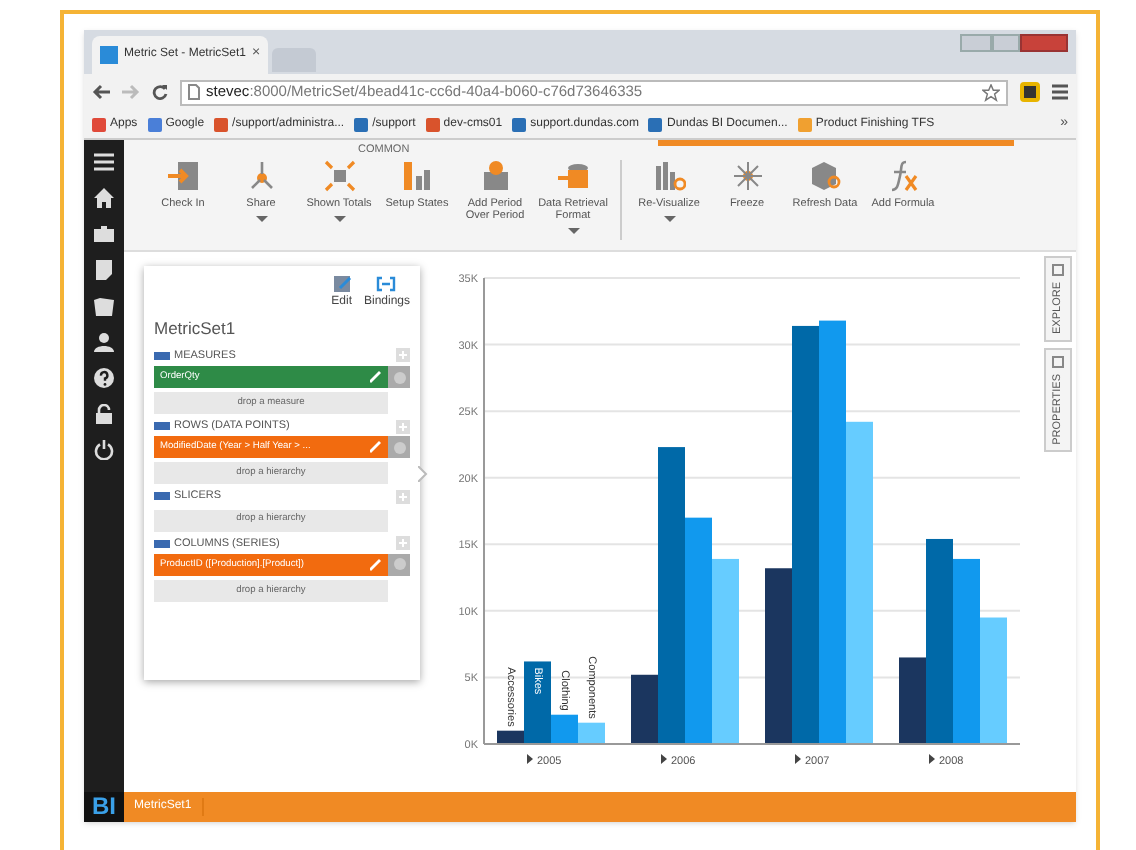 The image size is (1136, 850). I want to click on page-icon, so click(194, 92).